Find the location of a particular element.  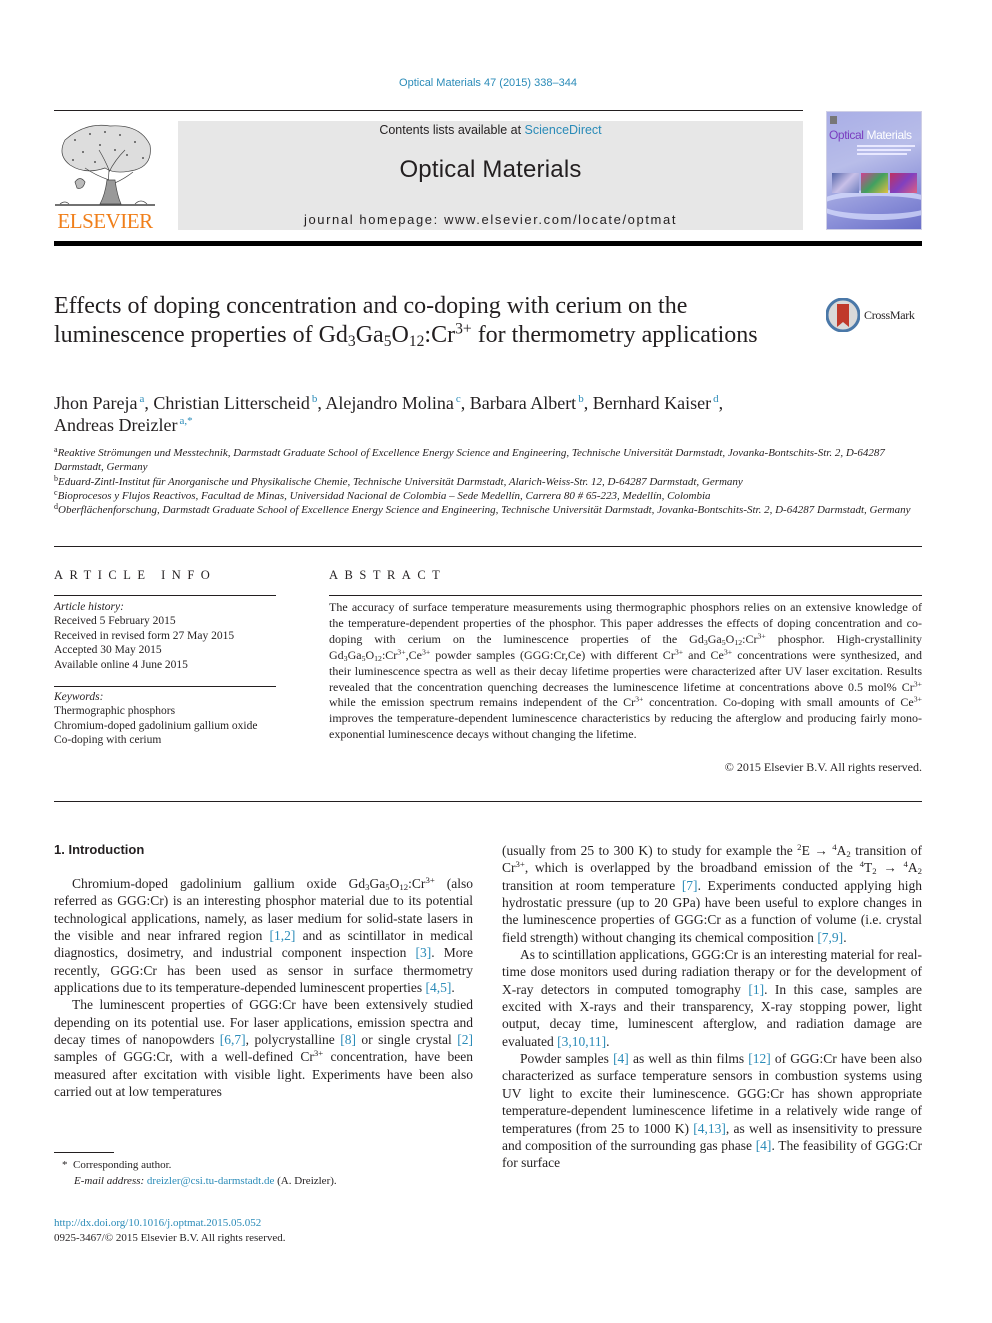

citation-link: [1] is located at coordinates (756, 989).